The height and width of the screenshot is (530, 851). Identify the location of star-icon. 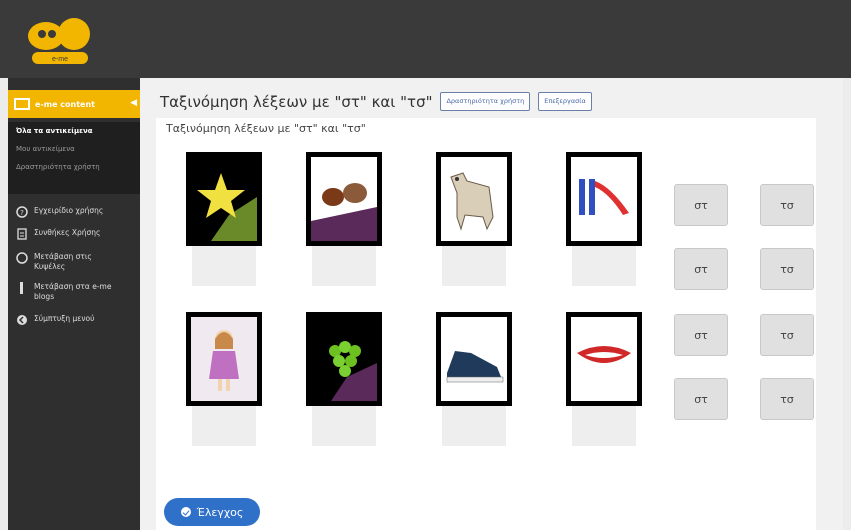
(227, 207).